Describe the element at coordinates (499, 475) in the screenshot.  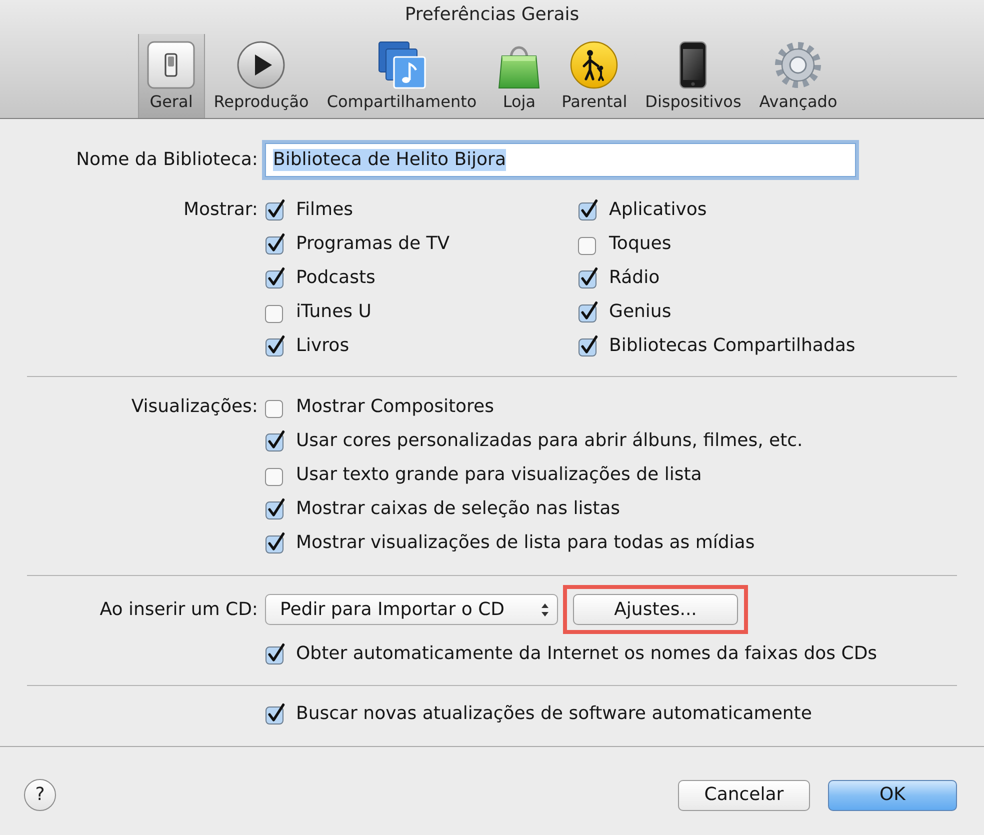
I see `checkbox-label: Usar texto grande para visualizações de lista` at that location.